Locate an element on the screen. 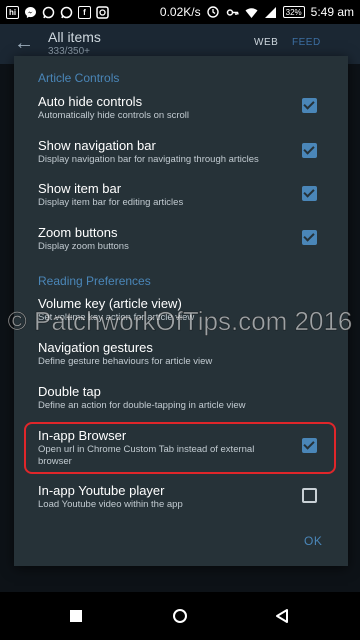  auto-hide-controls-checkbox is located at coordinates (309, 105).